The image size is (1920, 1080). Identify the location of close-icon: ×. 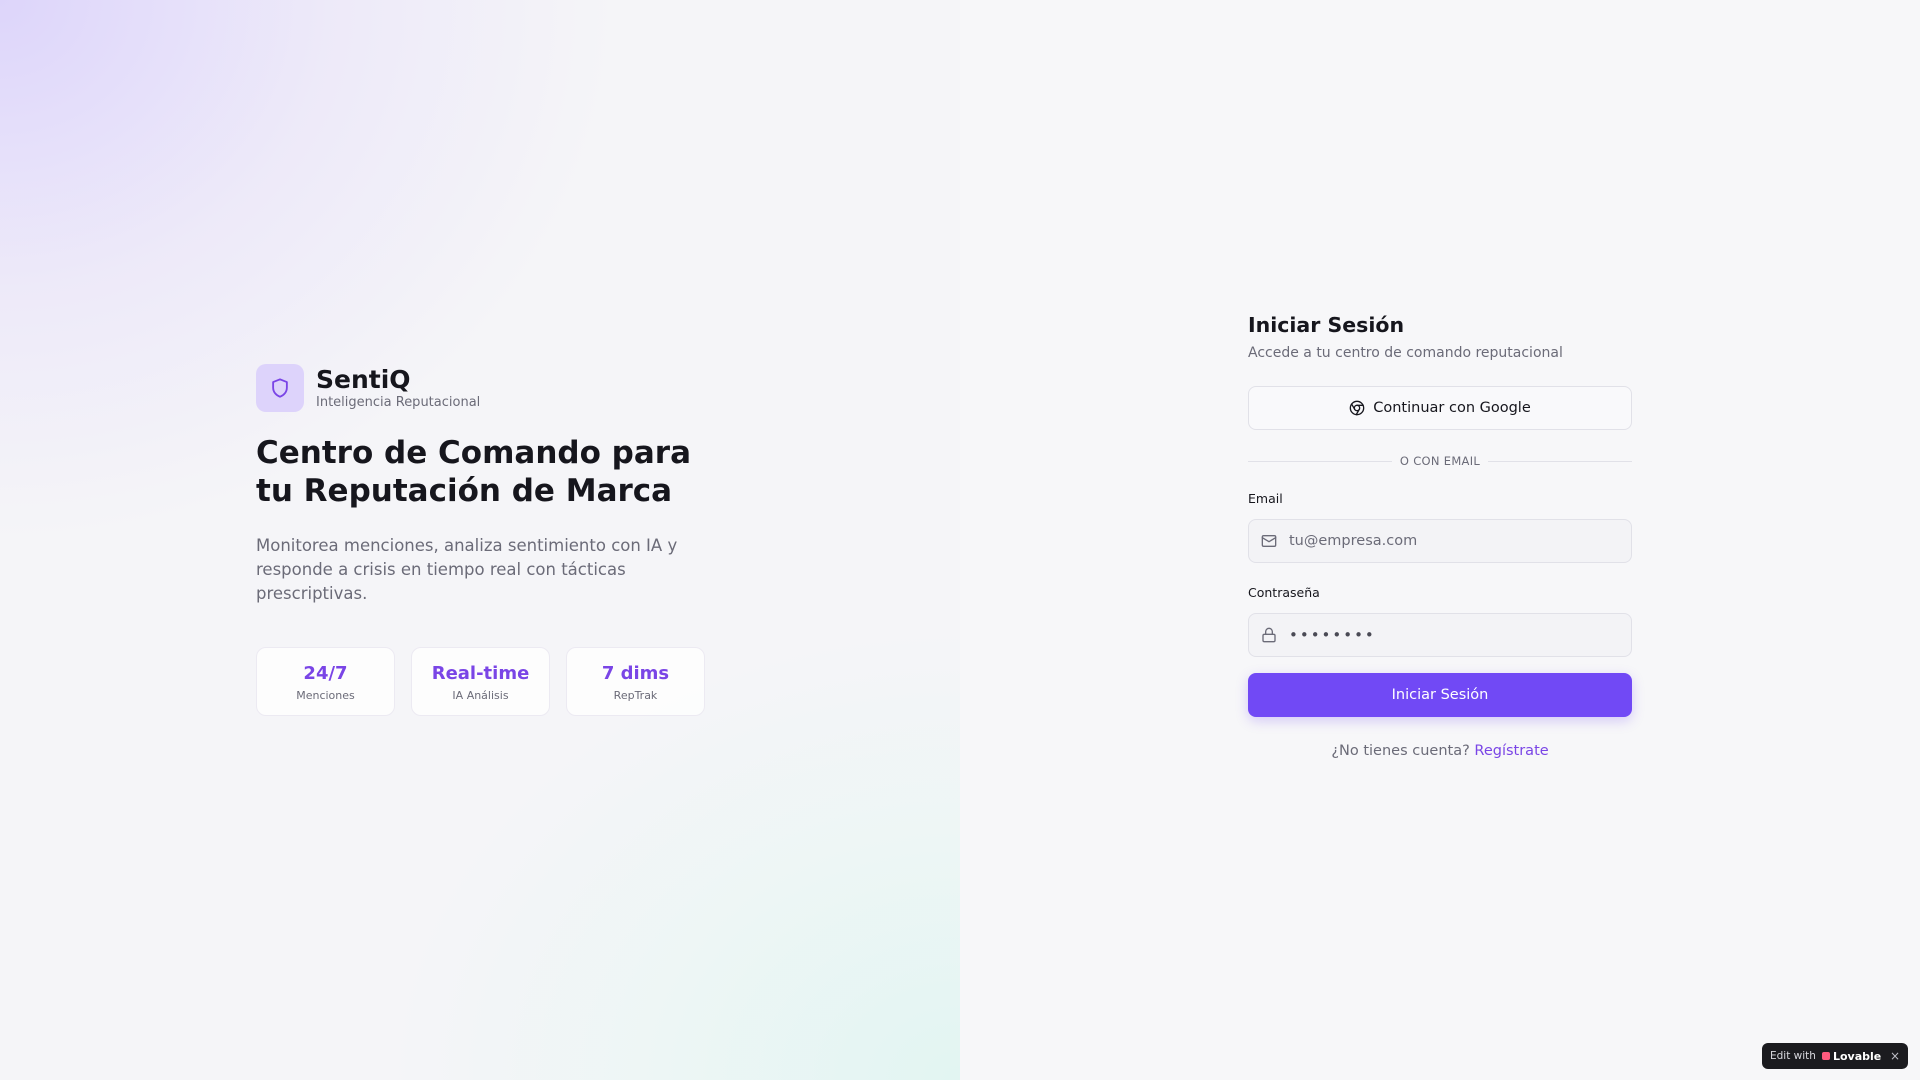
(1895, 1056).